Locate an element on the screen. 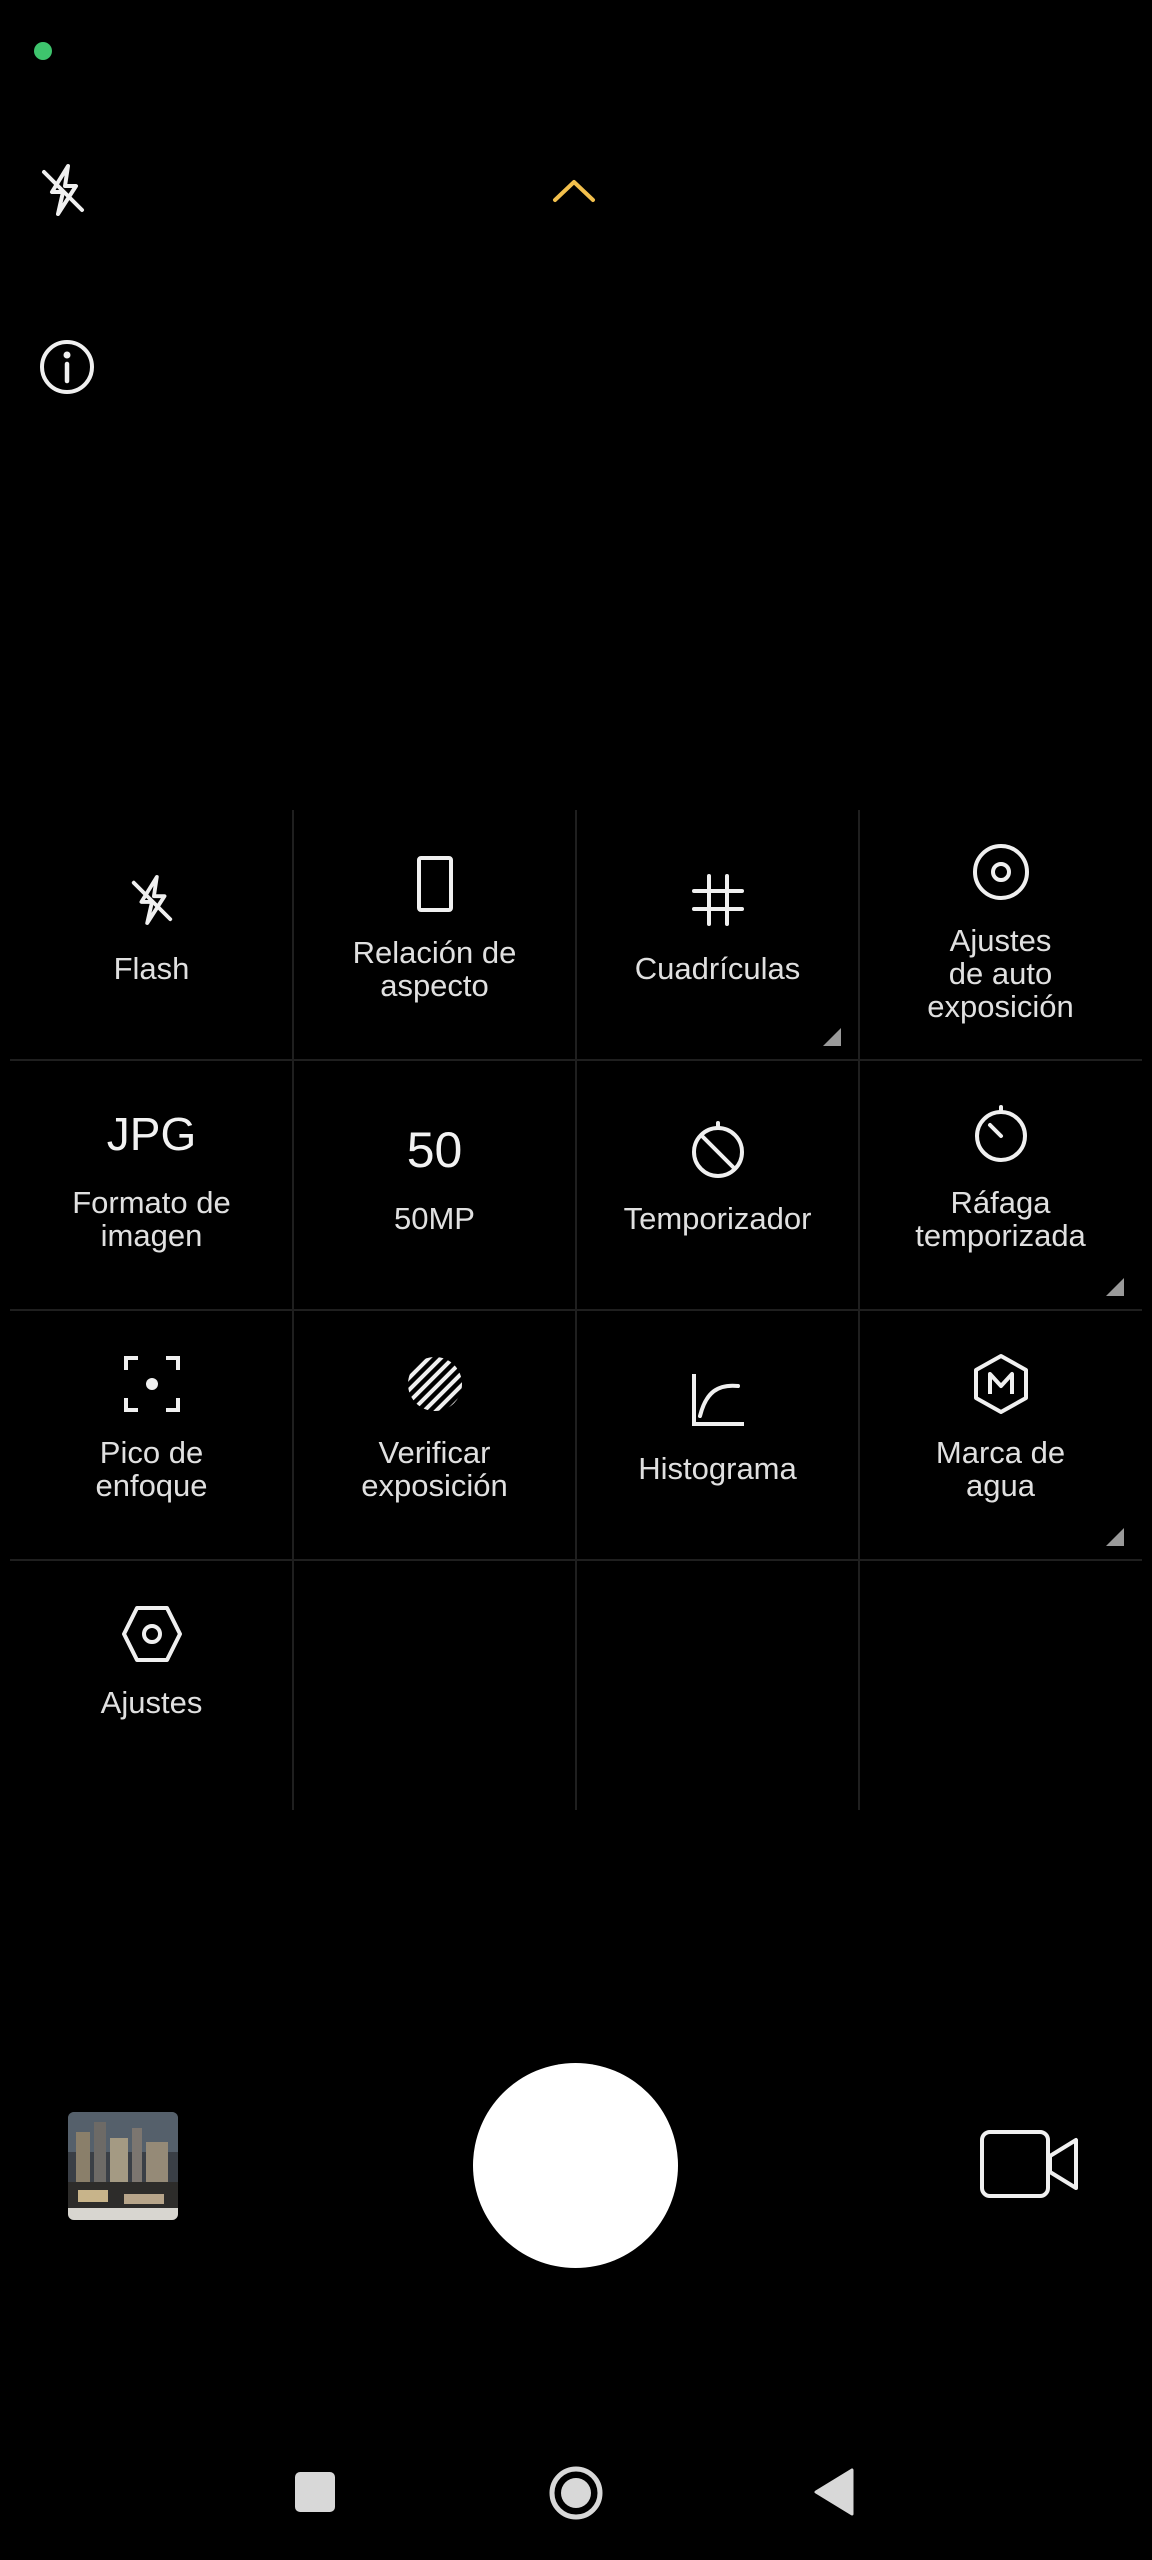  setting-label: Relación de aspecto is located at coordinates (434, 969).